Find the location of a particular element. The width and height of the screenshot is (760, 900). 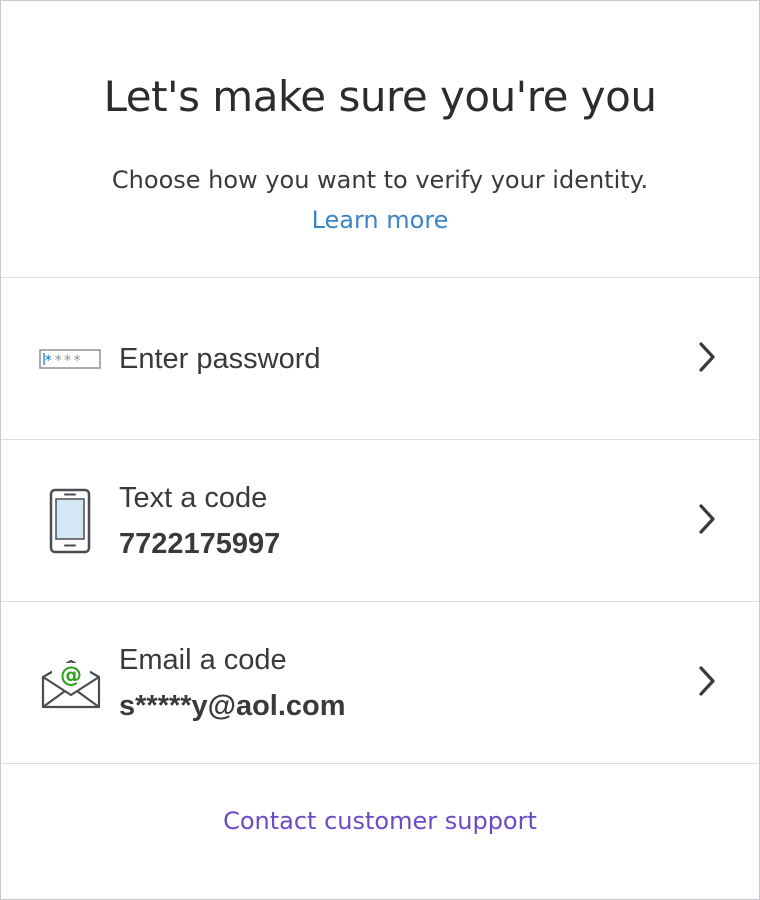

option-label: Enter password is located at coordinates (220, 358).